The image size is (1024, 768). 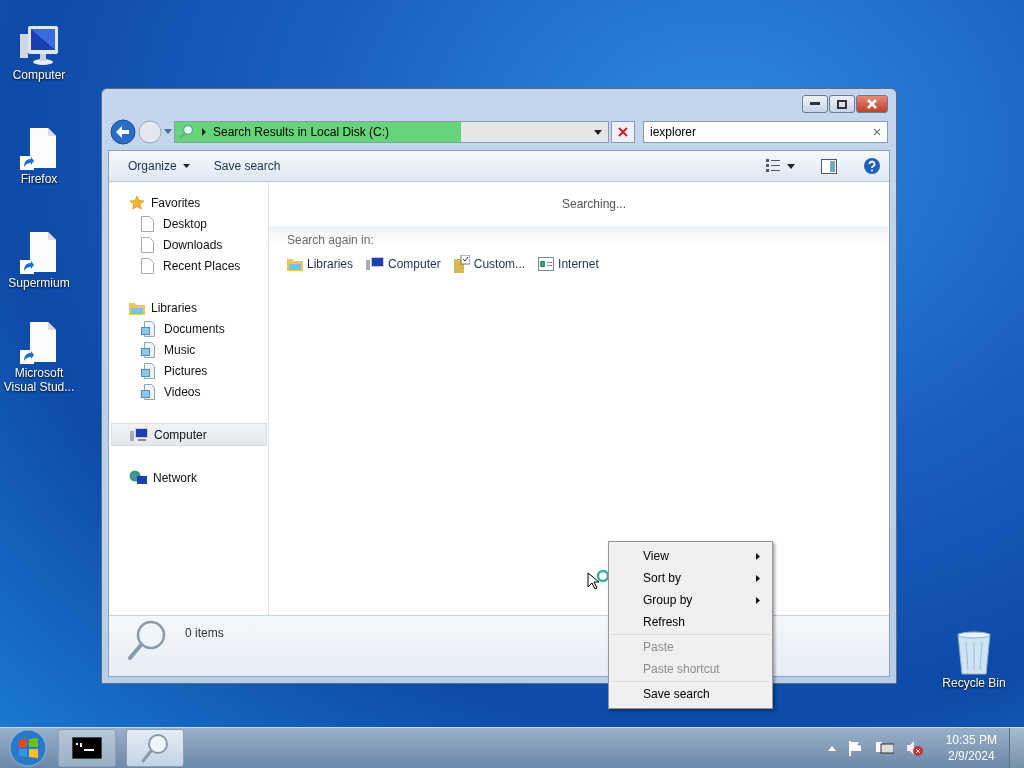 What do you see at coordinates (773, 166) in the screenshot?
I see `view-options-icon` at bounding box center [773, 166].